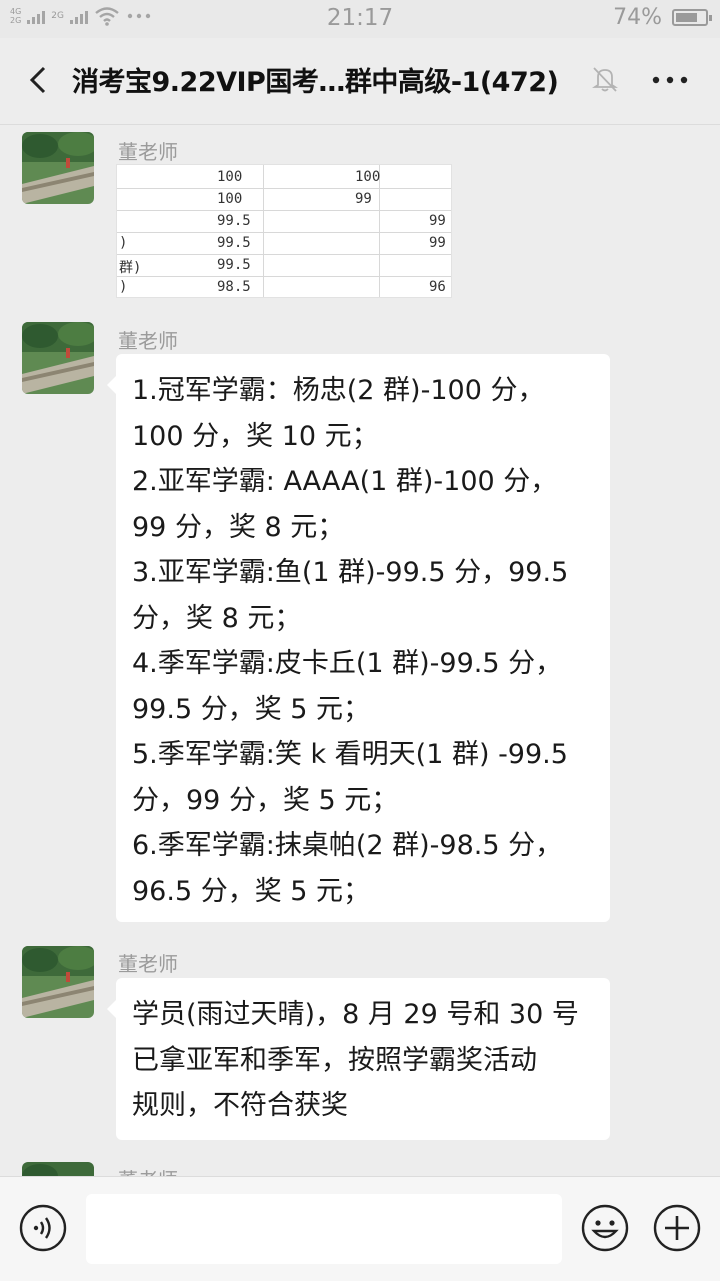  Describe the element at coordinates (334, 1060) in the screenshot. I see `message-line: 已拿亚军和季军，按照学霸奖活动` at that location.